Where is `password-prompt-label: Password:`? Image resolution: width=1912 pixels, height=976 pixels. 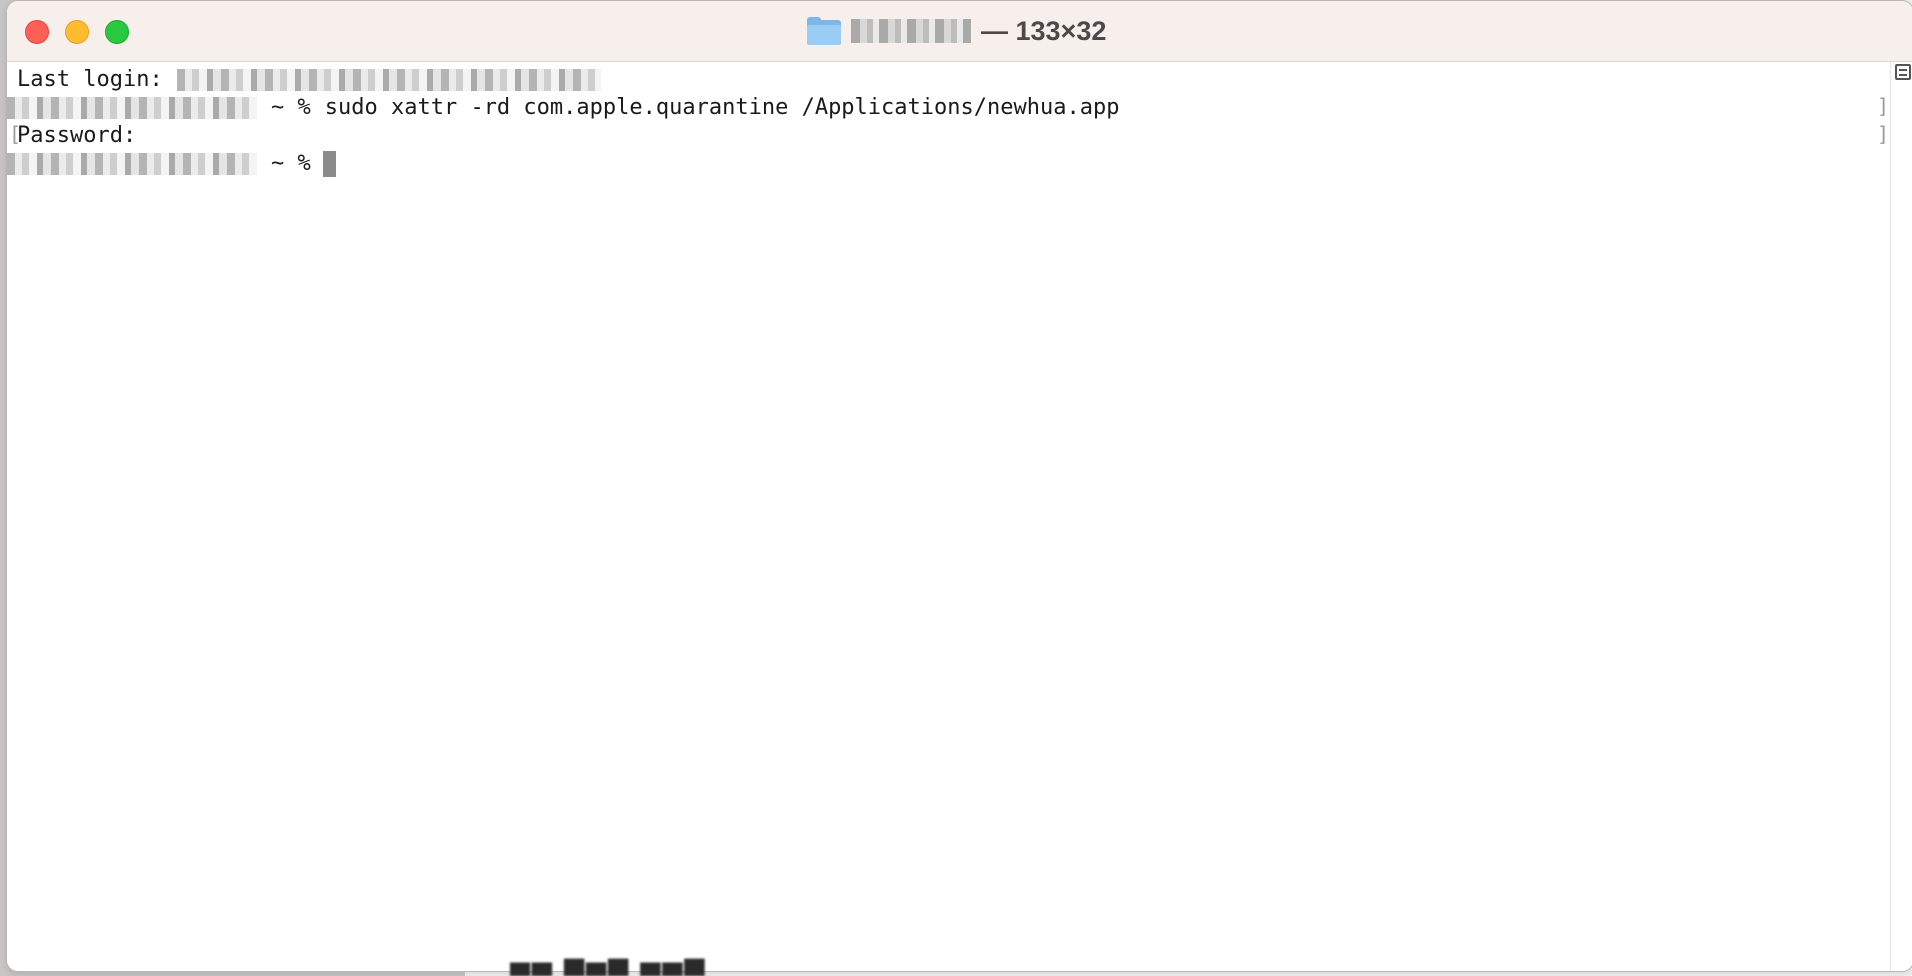 password-prompt-label: Password: is located at coordinates (77, 135).